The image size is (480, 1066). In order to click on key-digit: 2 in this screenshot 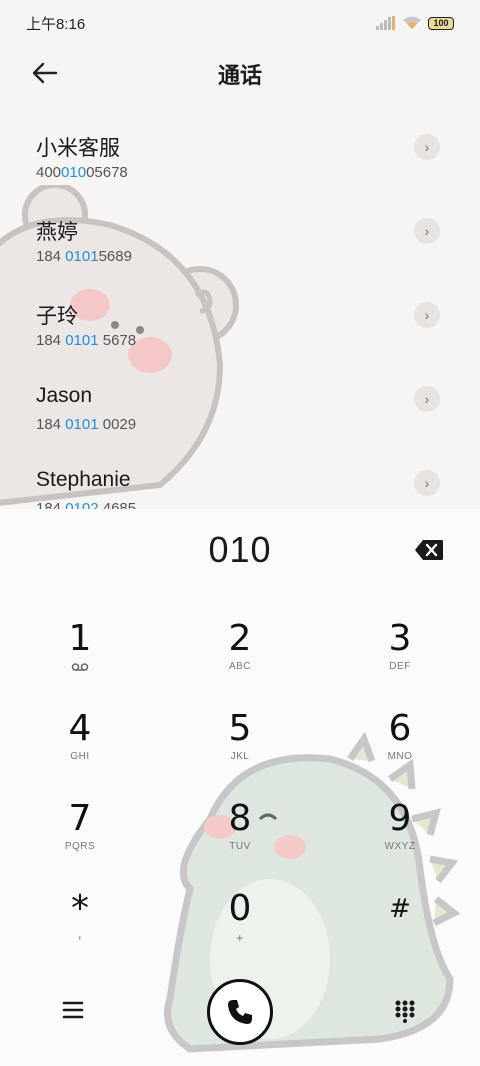, I will do `click(240, 638)`.